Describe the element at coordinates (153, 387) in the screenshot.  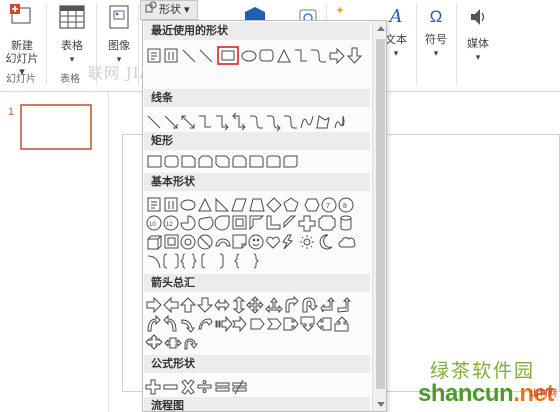
I see `plus-icon` at that location.